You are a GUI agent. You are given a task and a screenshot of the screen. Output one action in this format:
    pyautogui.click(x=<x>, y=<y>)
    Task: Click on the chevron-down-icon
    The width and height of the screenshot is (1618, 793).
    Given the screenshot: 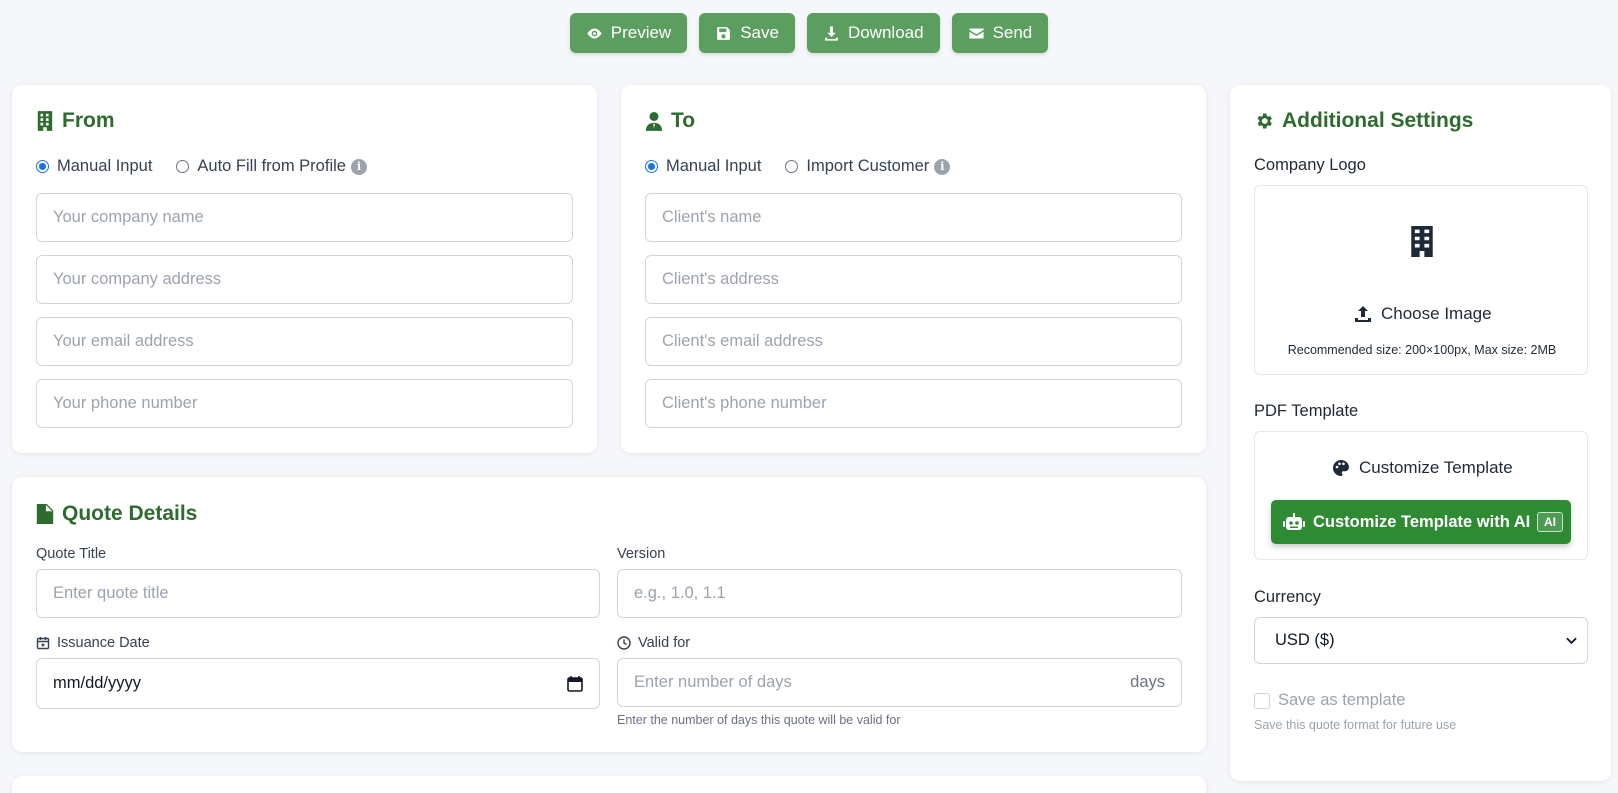 What is the action you would take?
    pyautogui.click(x=1571, y=640)
    